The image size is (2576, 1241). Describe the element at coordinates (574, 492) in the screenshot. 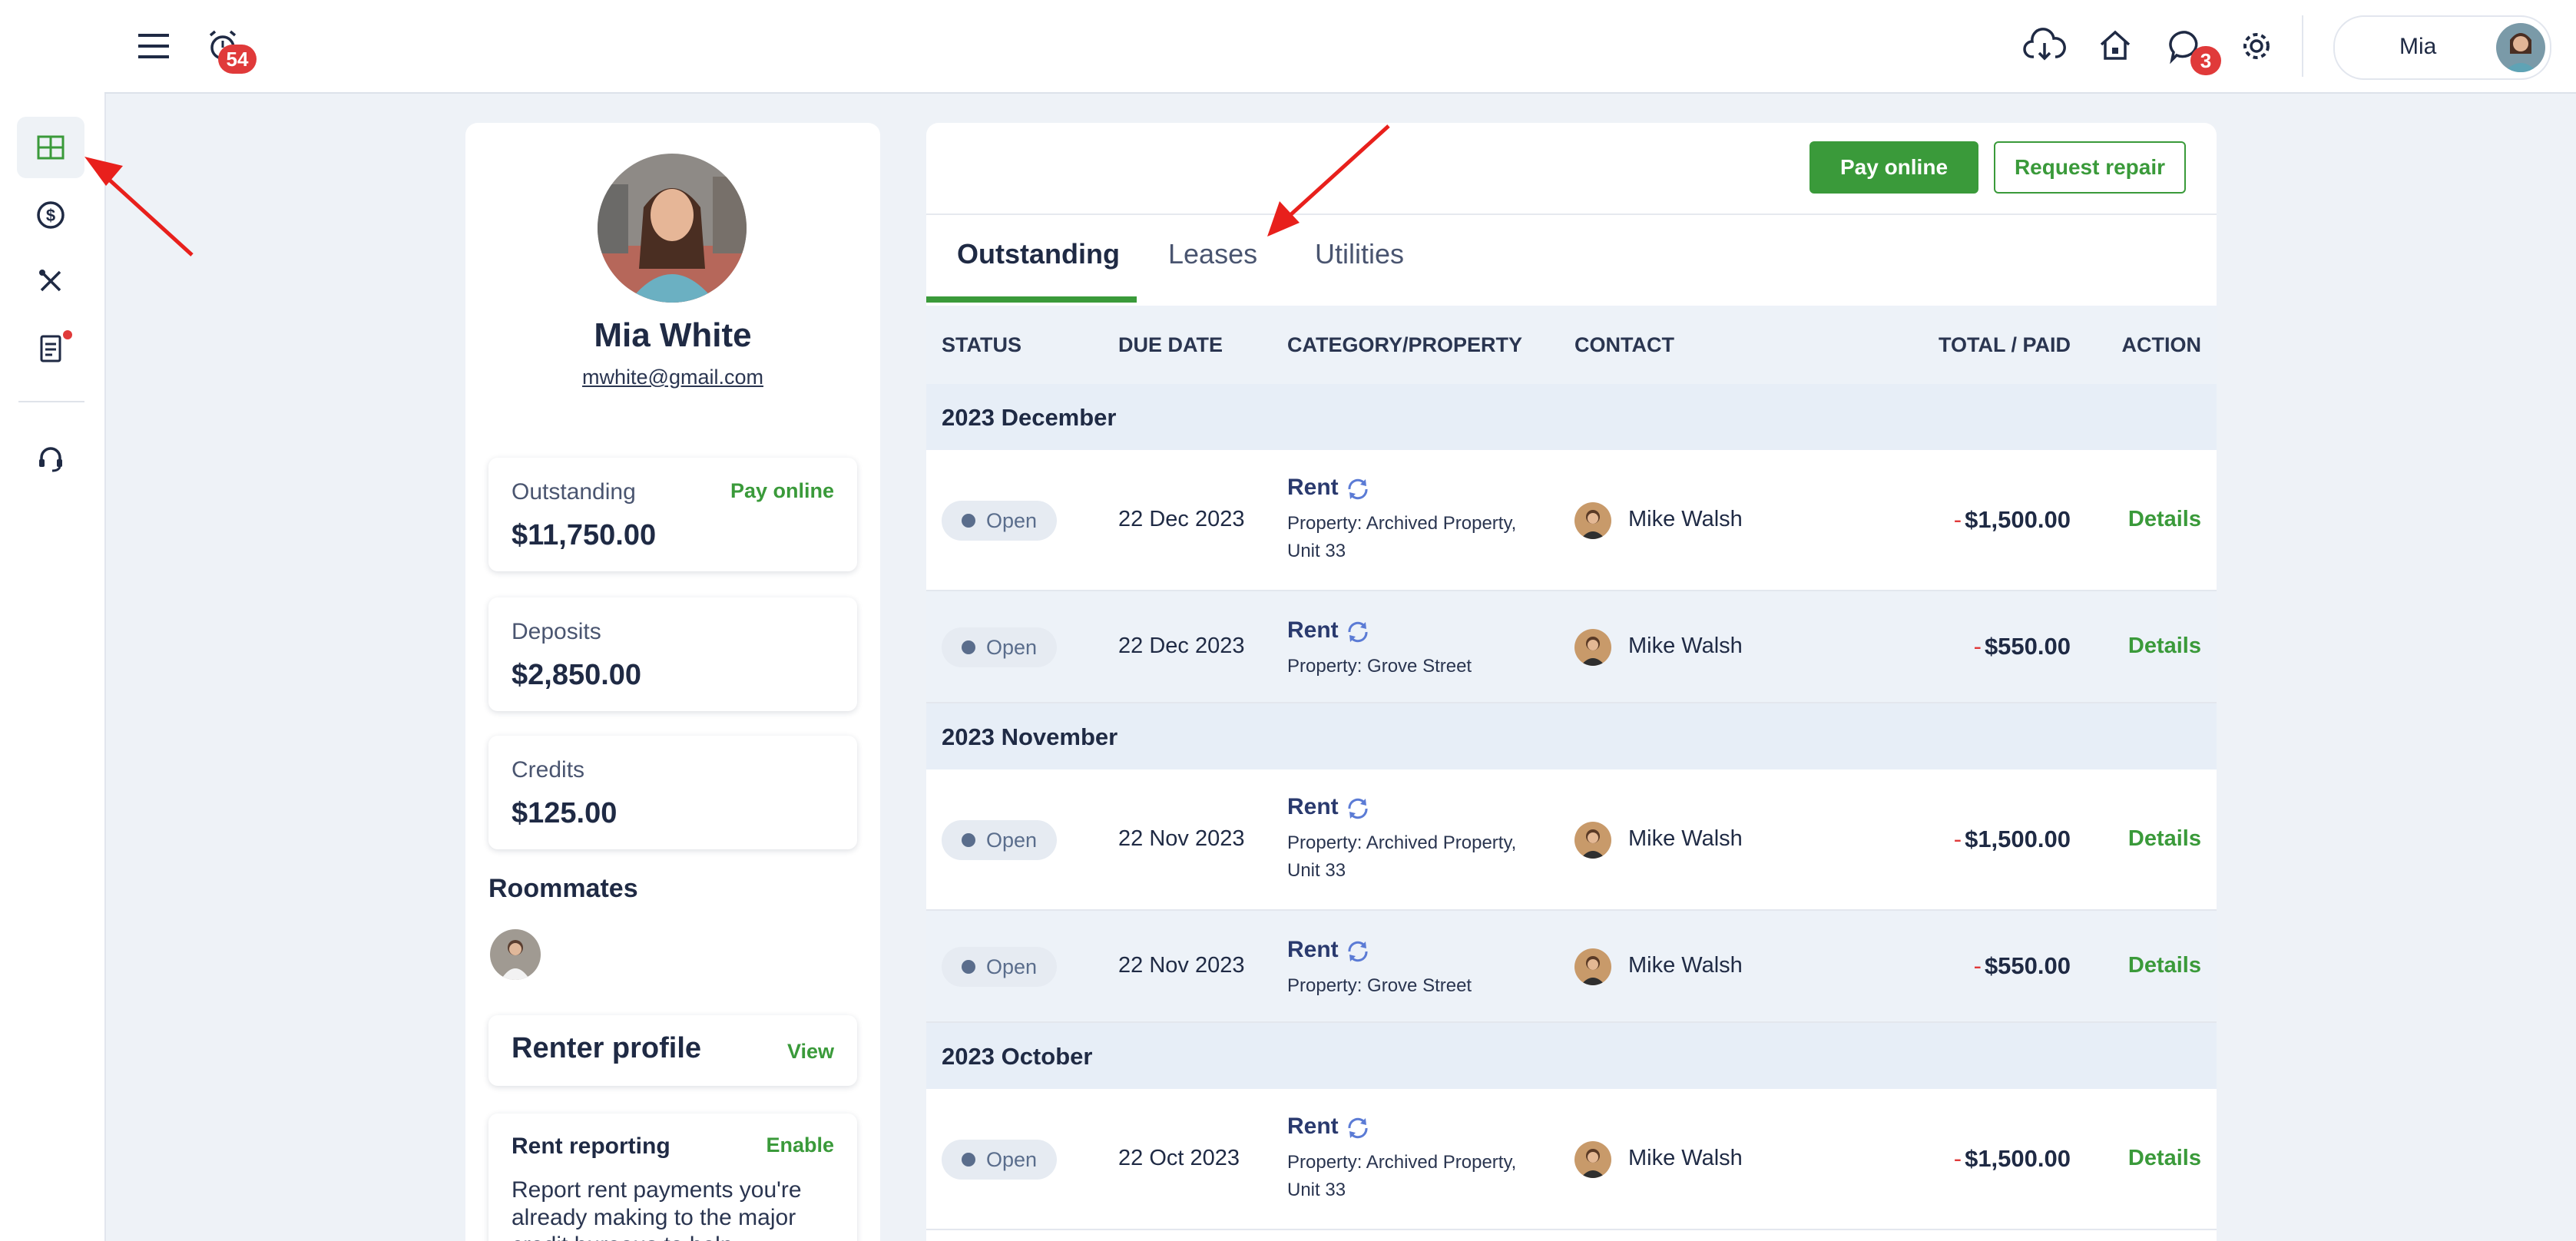

I see `outstanding-label: Outstanding` at that location.